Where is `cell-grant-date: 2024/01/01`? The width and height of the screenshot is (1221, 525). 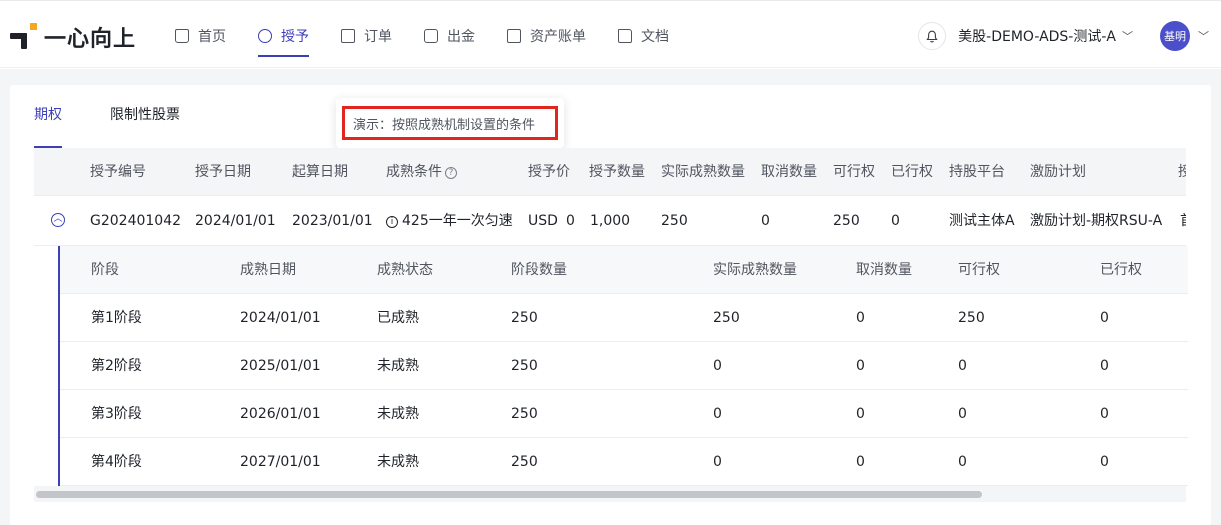
cell-grant-date: 2024/01/01 is located at coordinates (235, 221).